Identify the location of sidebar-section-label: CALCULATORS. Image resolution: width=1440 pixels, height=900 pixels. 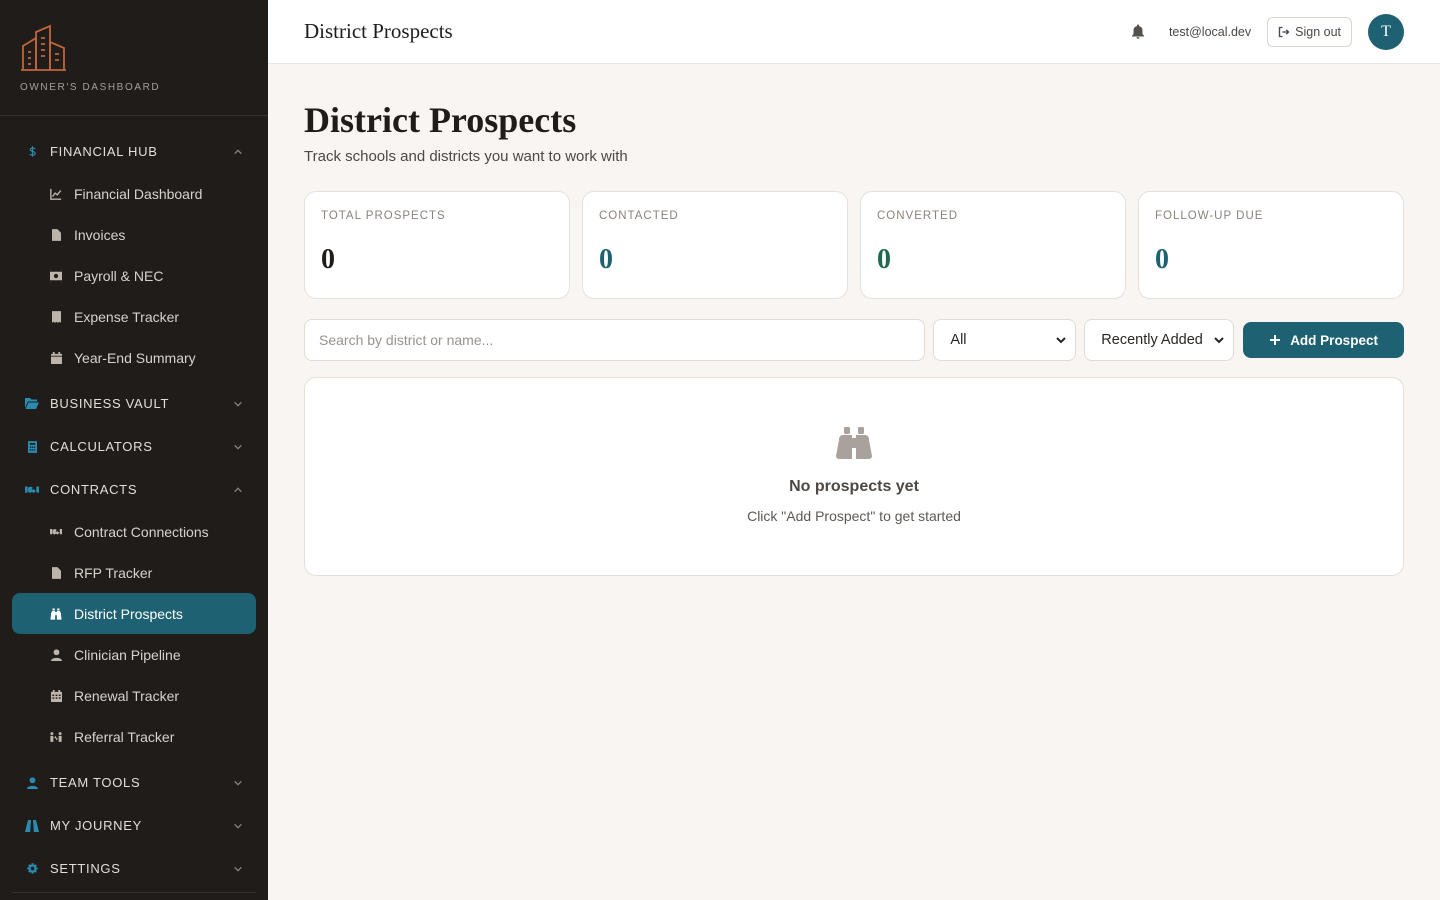
(101, 446).